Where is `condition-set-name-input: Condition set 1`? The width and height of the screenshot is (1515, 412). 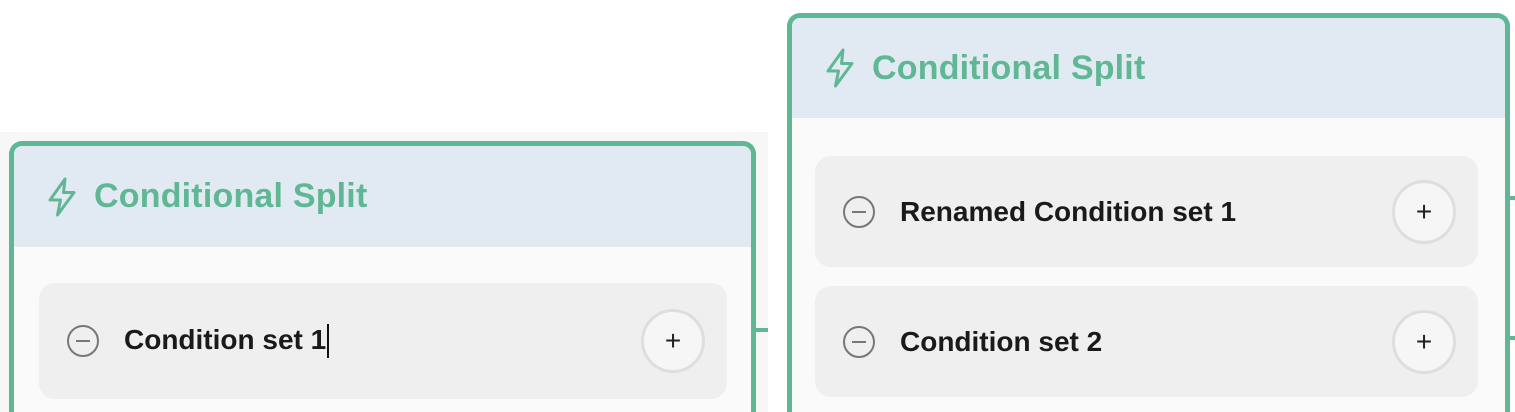
condition-set-name-input: Condition set 1 is located at coordinates (227, 341).